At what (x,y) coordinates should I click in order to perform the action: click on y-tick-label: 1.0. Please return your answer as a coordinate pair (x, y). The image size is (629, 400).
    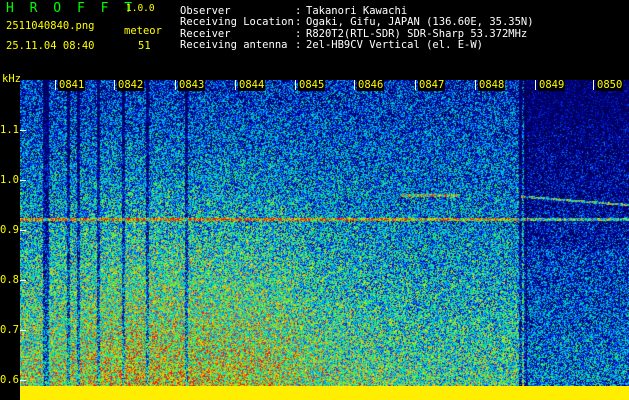
    Looking at the image, I should click on (9, 180).